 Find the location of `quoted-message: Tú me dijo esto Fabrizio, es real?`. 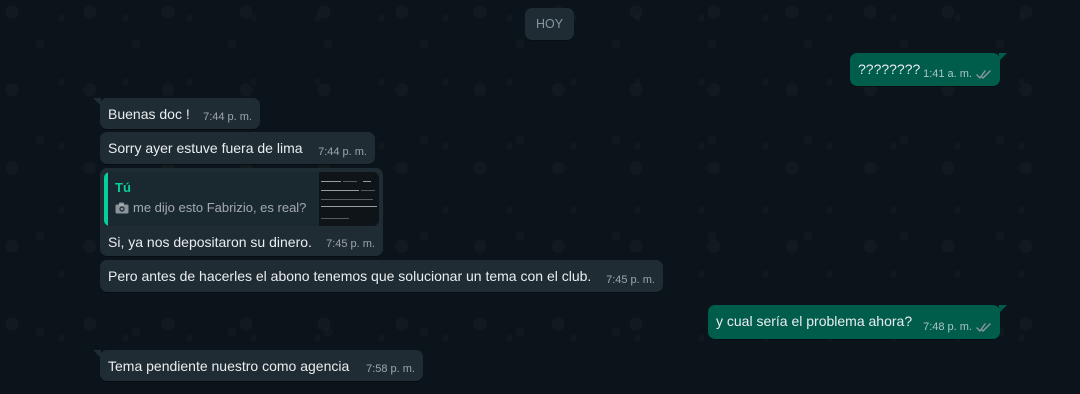

quoted-message: Tú me dijo esto Fabrizio, es real? is located at coordinates (241, 199).